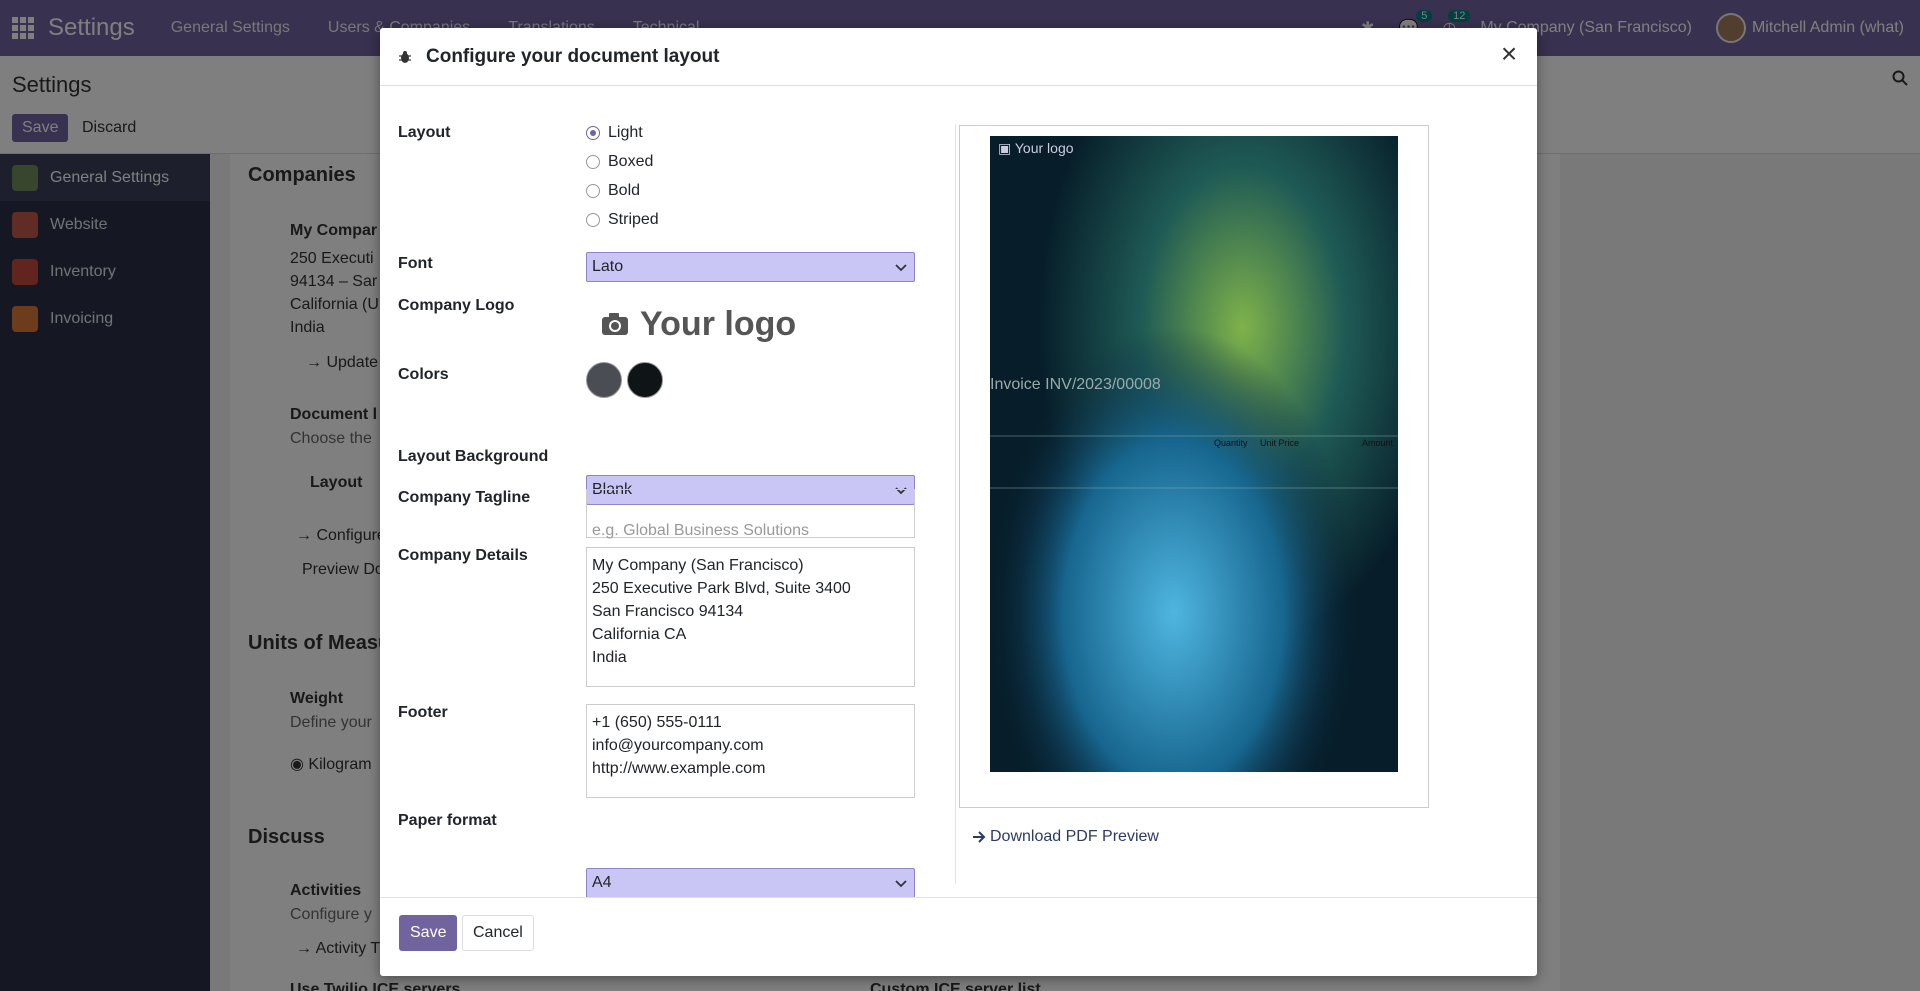 The width and height of the screenshot is (1920, 991). I want to click on logo-placeholder-text: Your logo, so click(718, 323).